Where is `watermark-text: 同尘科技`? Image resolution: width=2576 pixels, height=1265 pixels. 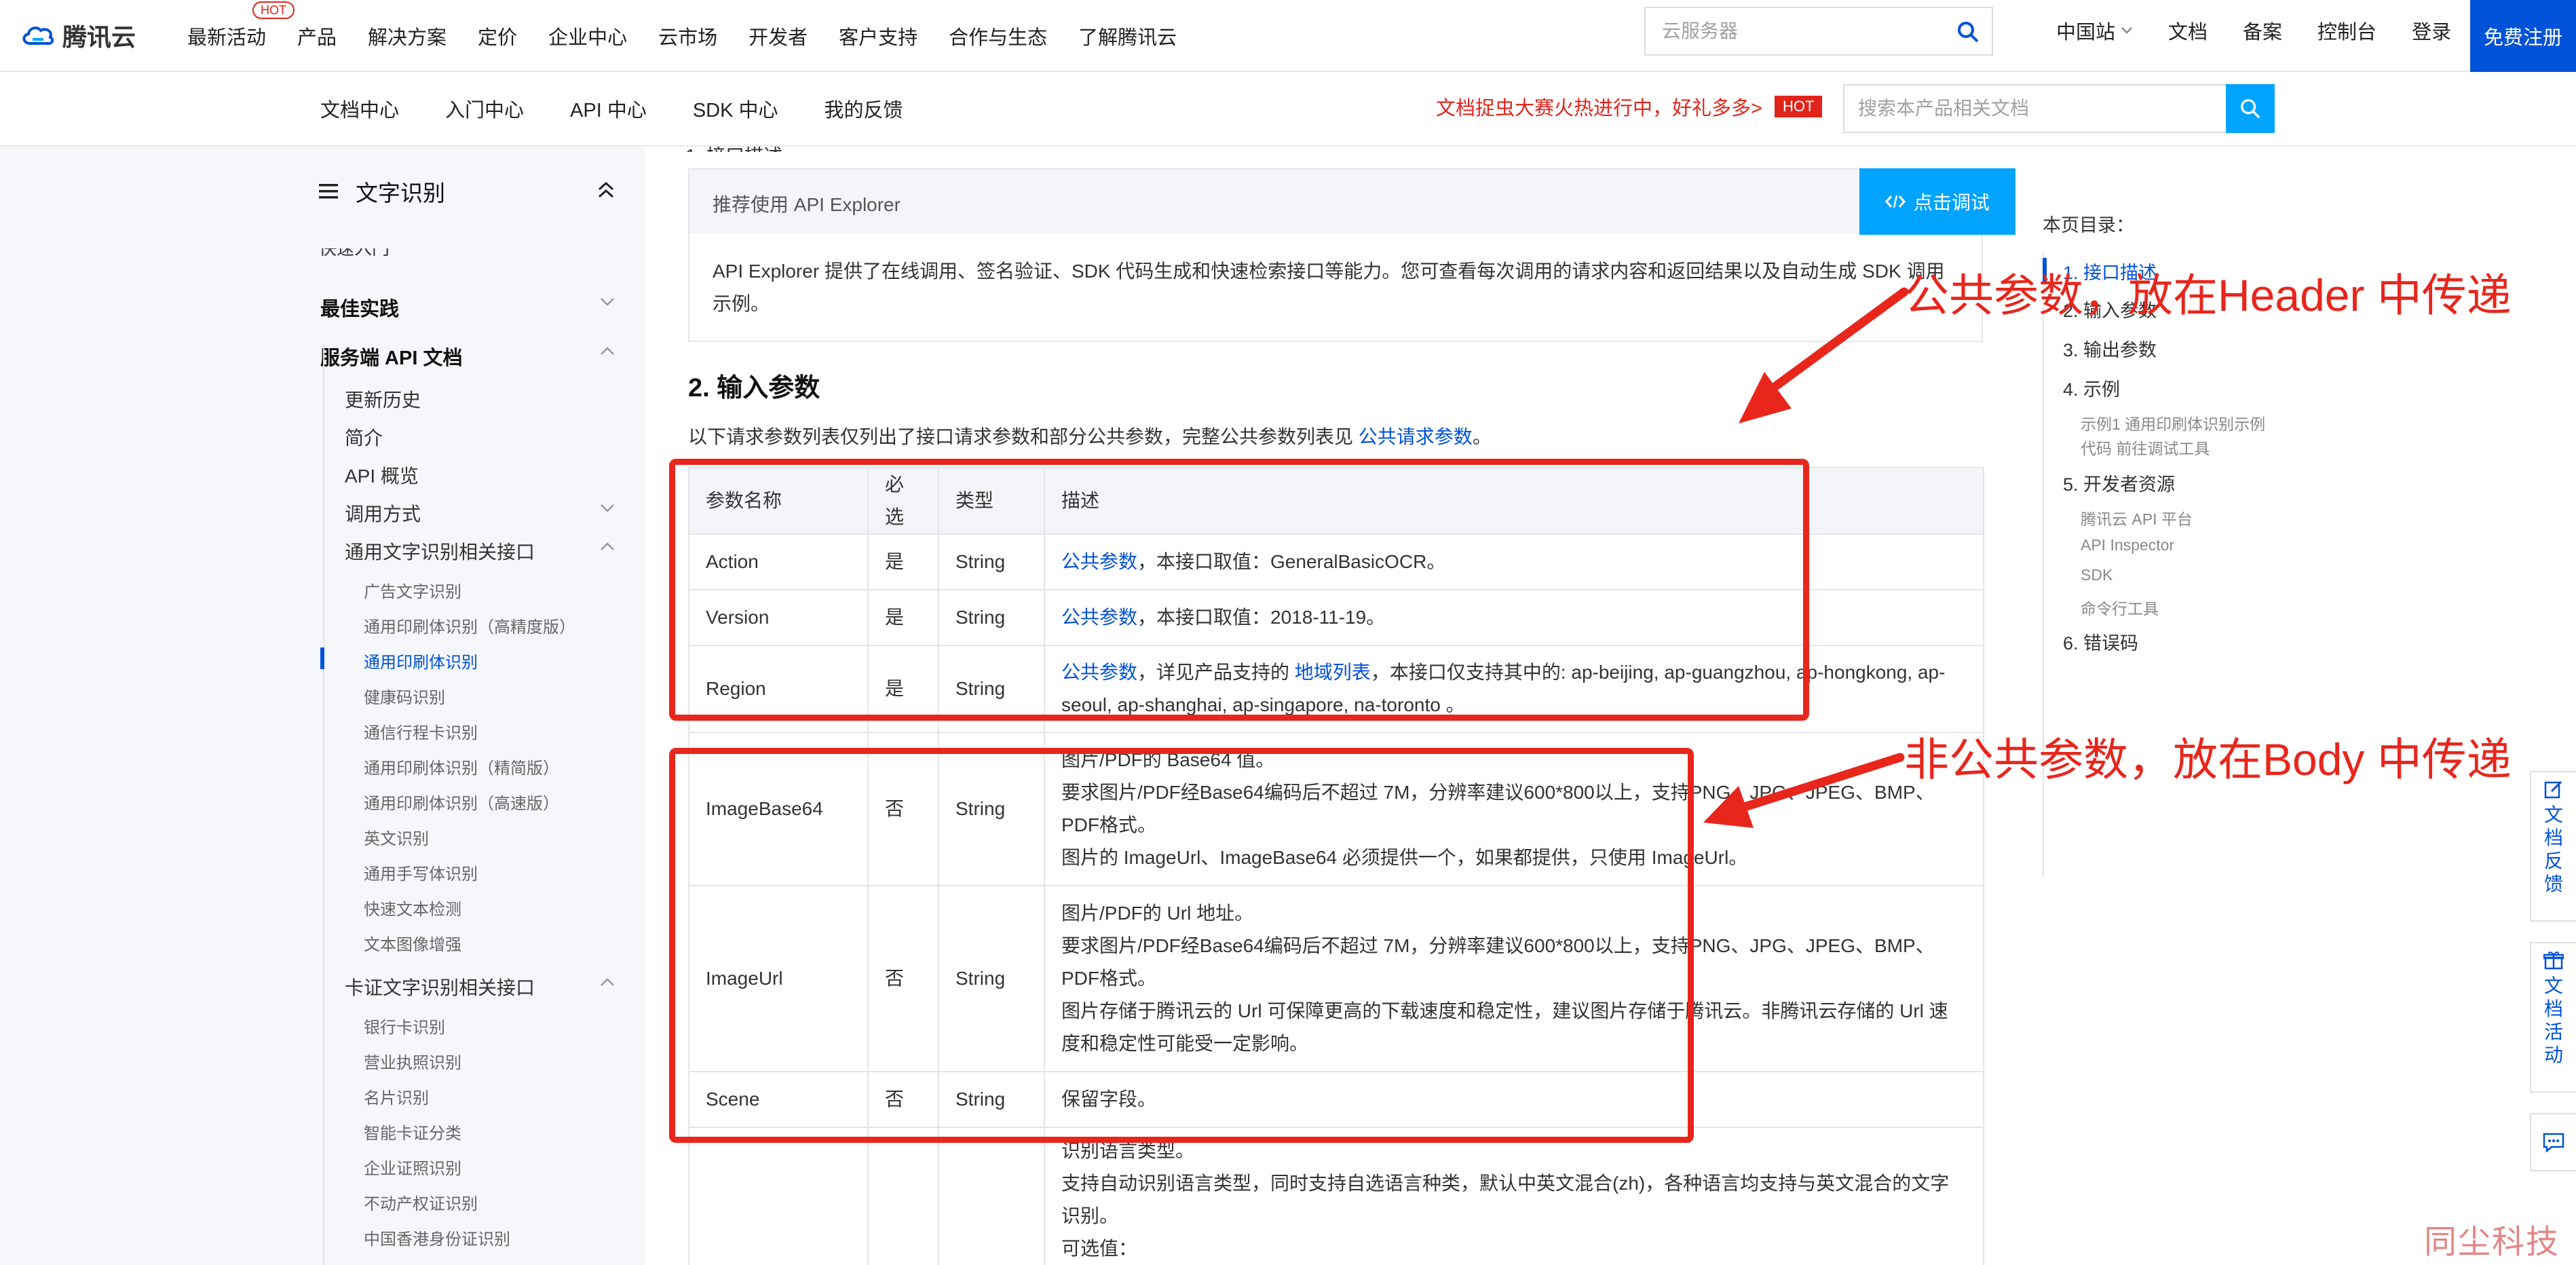
watermark-text: 同尘科技 is located at coordinates (2492, 1242).